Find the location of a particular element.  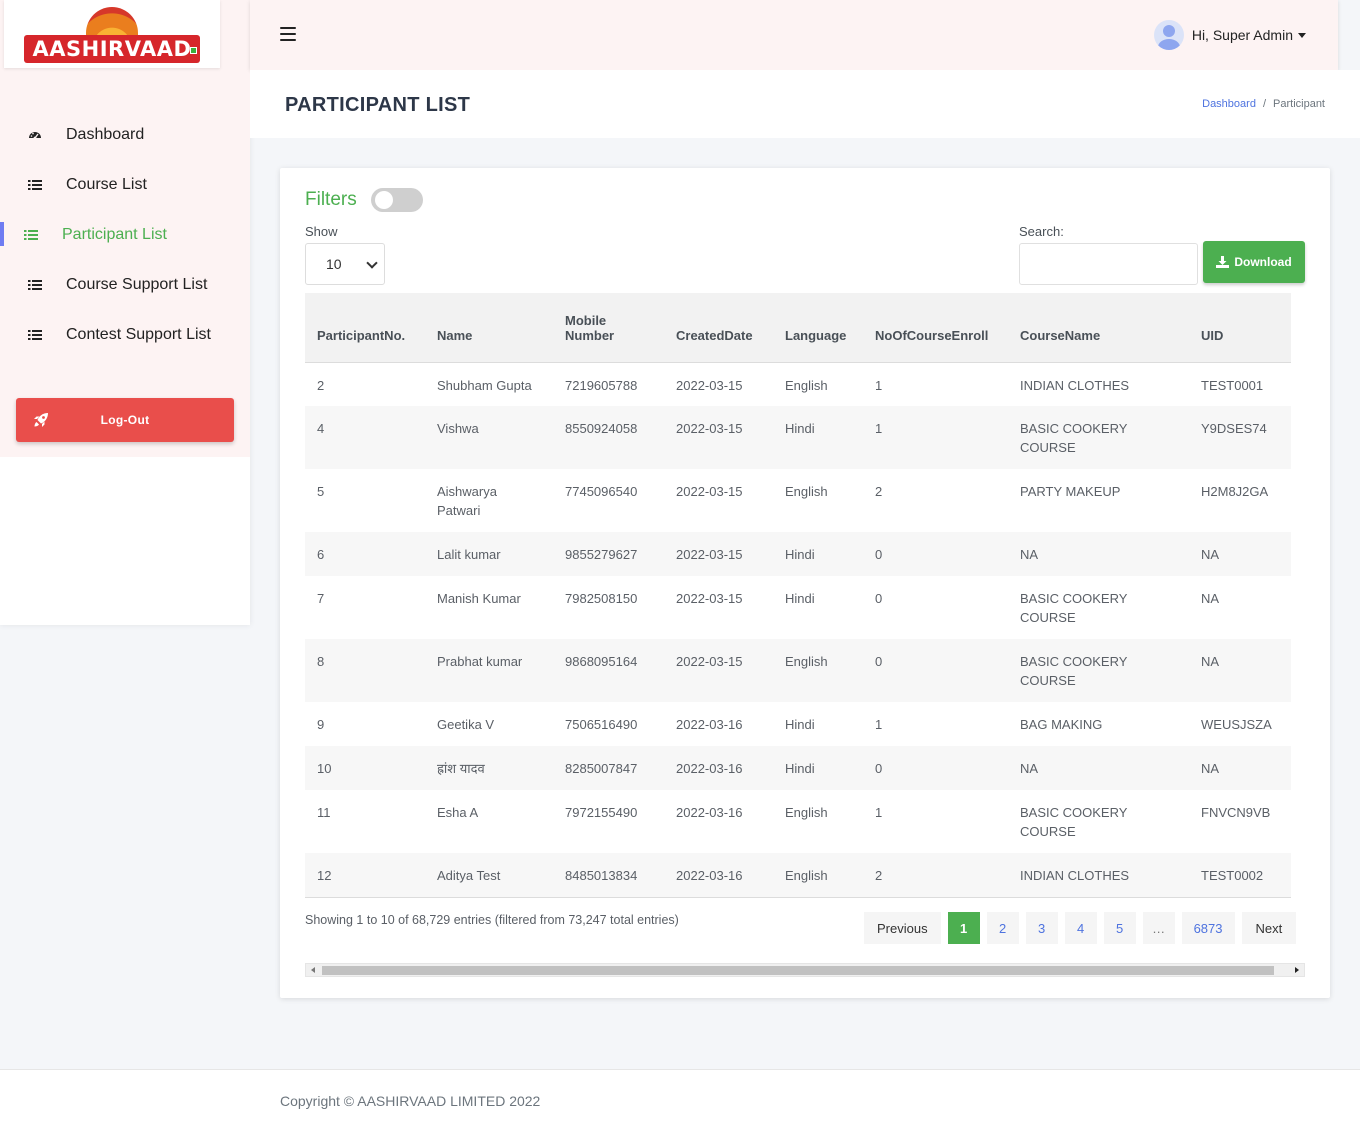

logout-label: Log-Out is located at coordinates (125, 420).